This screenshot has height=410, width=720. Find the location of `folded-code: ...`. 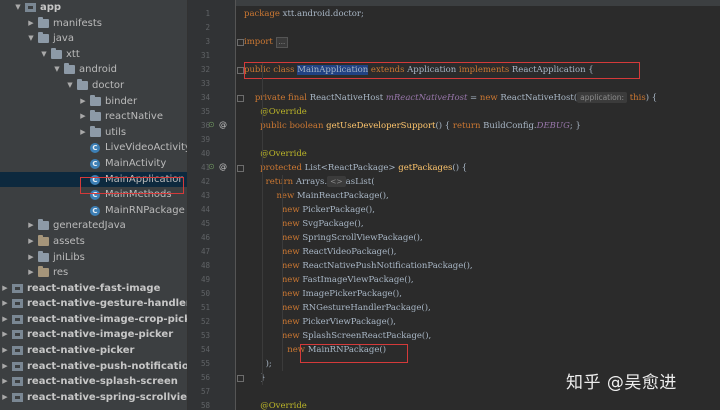

folded-code: ... is located at coordinates (282, 42).